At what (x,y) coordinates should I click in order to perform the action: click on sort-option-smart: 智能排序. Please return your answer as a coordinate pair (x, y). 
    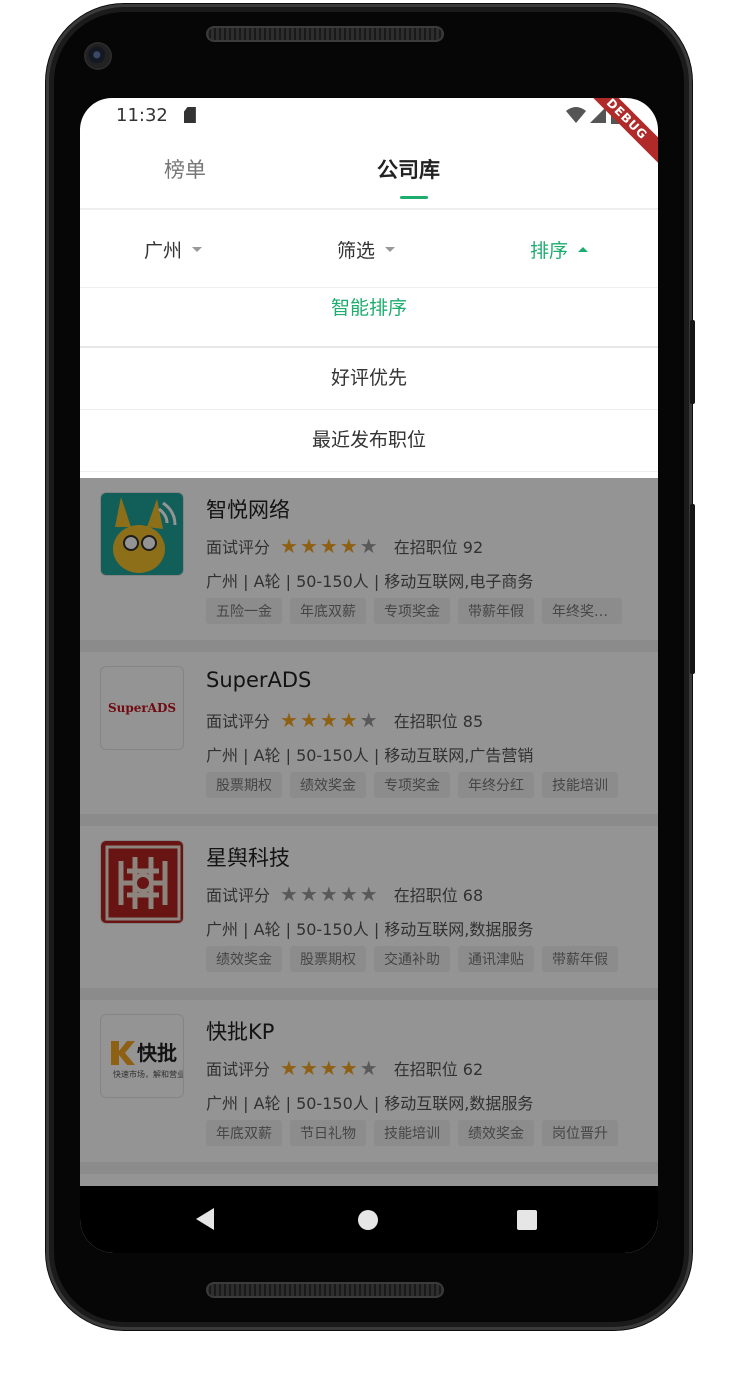
    Looking at the image, I should click on (369, 318).